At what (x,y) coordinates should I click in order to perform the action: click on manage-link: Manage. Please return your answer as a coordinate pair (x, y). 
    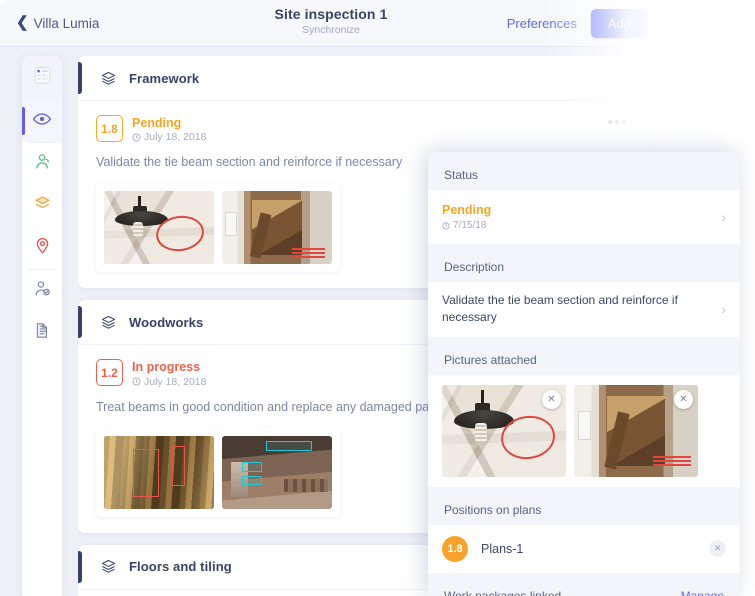
    Looking at the image, I should click on (702, 592).